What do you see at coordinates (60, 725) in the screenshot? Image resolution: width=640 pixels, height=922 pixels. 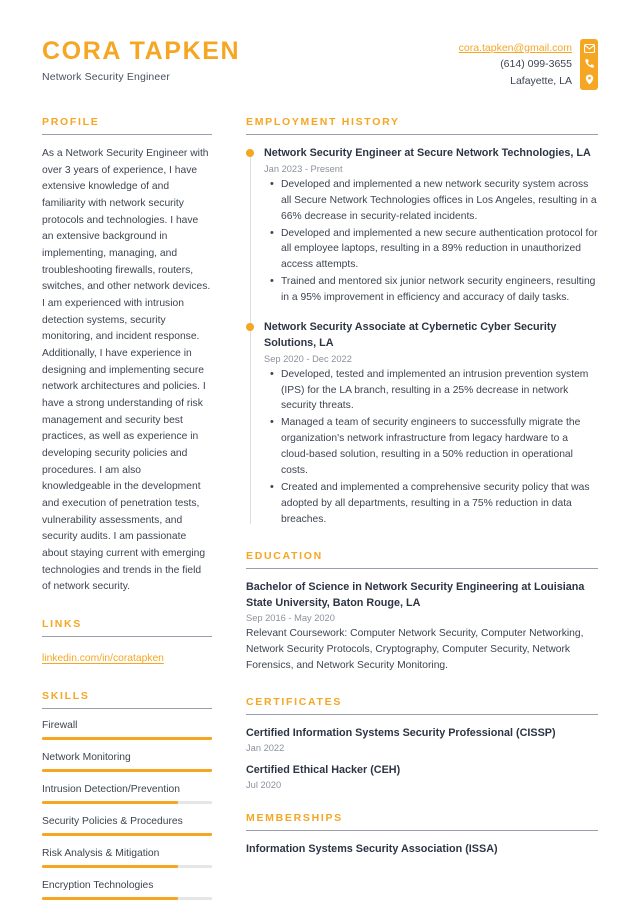 I see `skill-name: Firewall` at bounding box center [60, 725].